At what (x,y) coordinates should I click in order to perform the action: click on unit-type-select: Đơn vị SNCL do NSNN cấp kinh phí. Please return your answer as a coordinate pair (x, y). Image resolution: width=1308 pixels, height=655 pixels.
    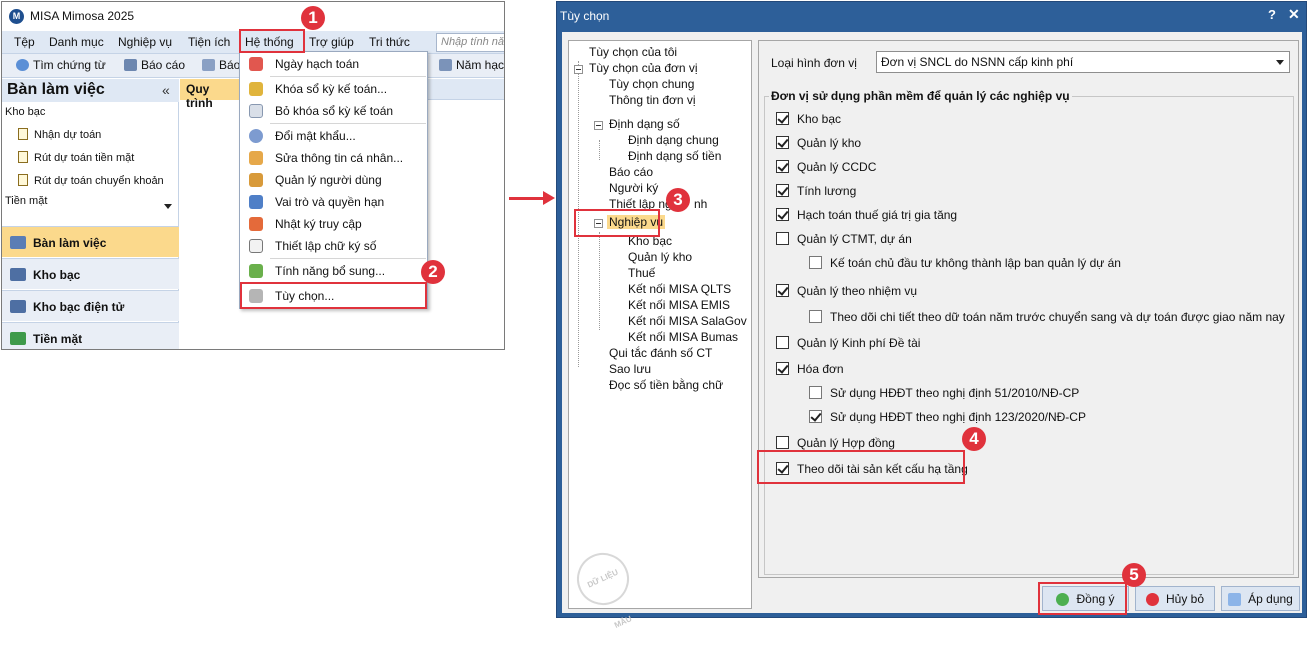
    Looking at the image, I should click on (1083, 62).